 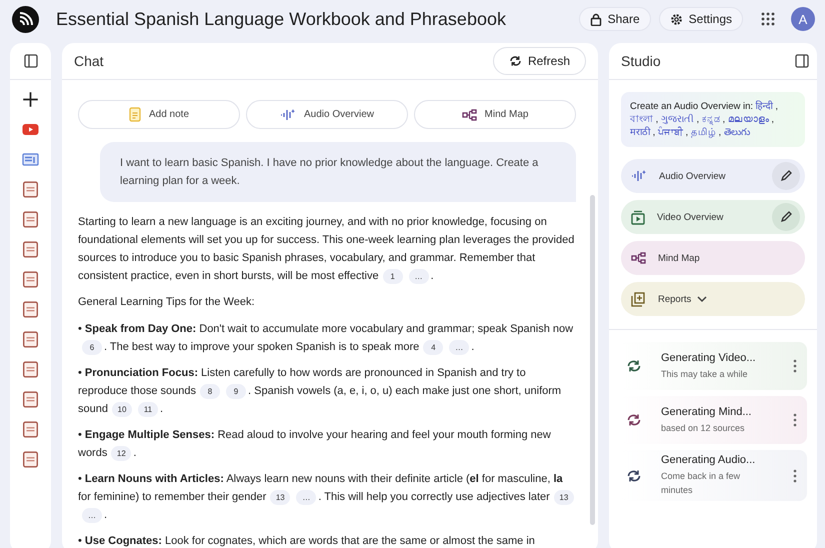 What do you see at coordinates (315, 445) in the screenshot?
I see `response-paragraph: • Engage Multiple Senses: Read aloud to involve your hearing and feel your mouth forming new words 12 .` at bounding box center [315, 445].